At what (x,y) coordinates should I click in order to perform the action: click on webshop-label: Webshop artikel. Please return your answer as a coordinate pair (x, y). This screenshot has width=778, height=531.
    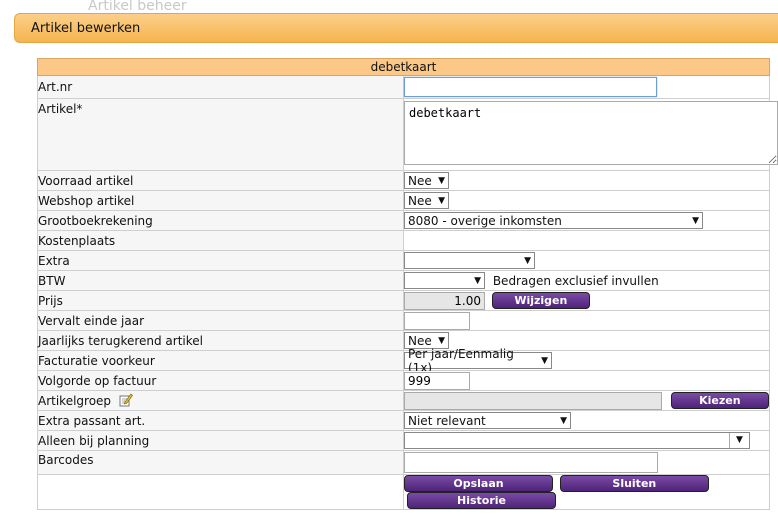
    Looking at the image, I should click on (220, 200).